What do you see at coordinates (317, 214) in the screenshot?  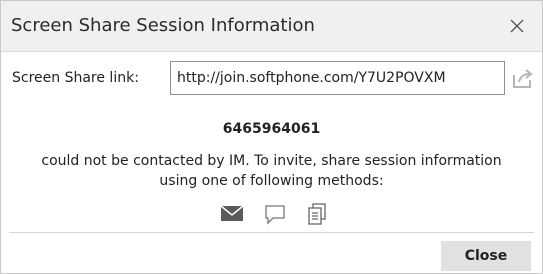 I see `copy-icon` at bounding box center [317, 214].